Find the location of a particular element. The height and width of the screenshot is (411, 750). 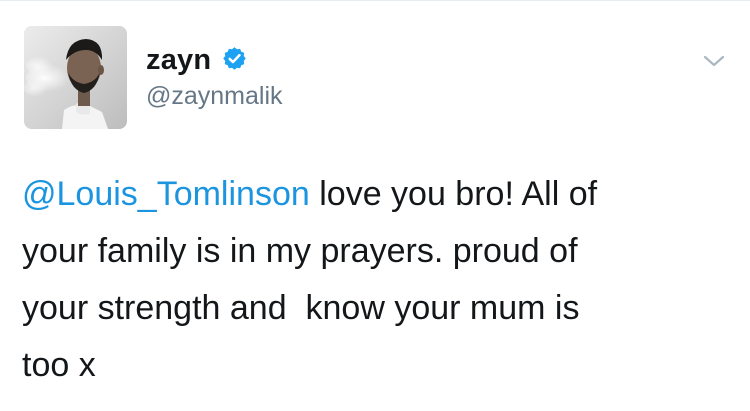

avatar is located at coordinates (75, 77).